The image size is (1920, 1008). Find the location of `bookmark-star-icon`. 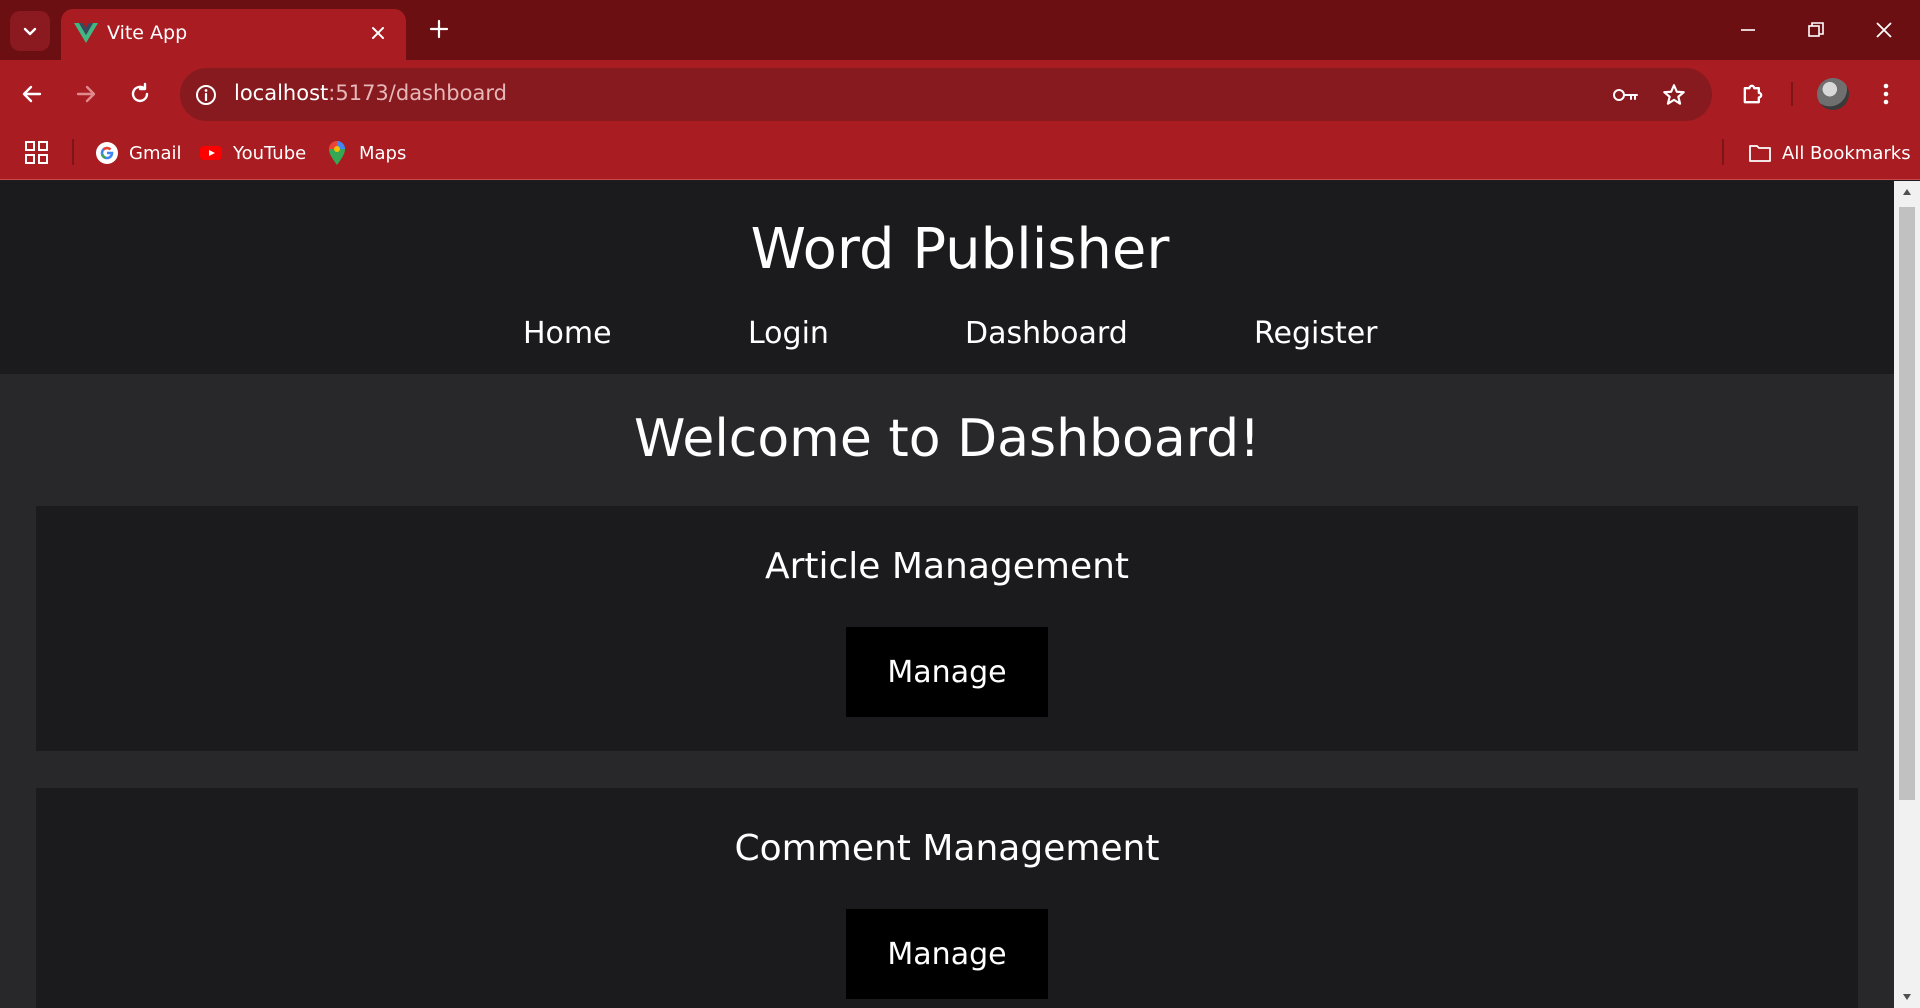

bookmark-star-icon is located at coordinates (1674, 95).